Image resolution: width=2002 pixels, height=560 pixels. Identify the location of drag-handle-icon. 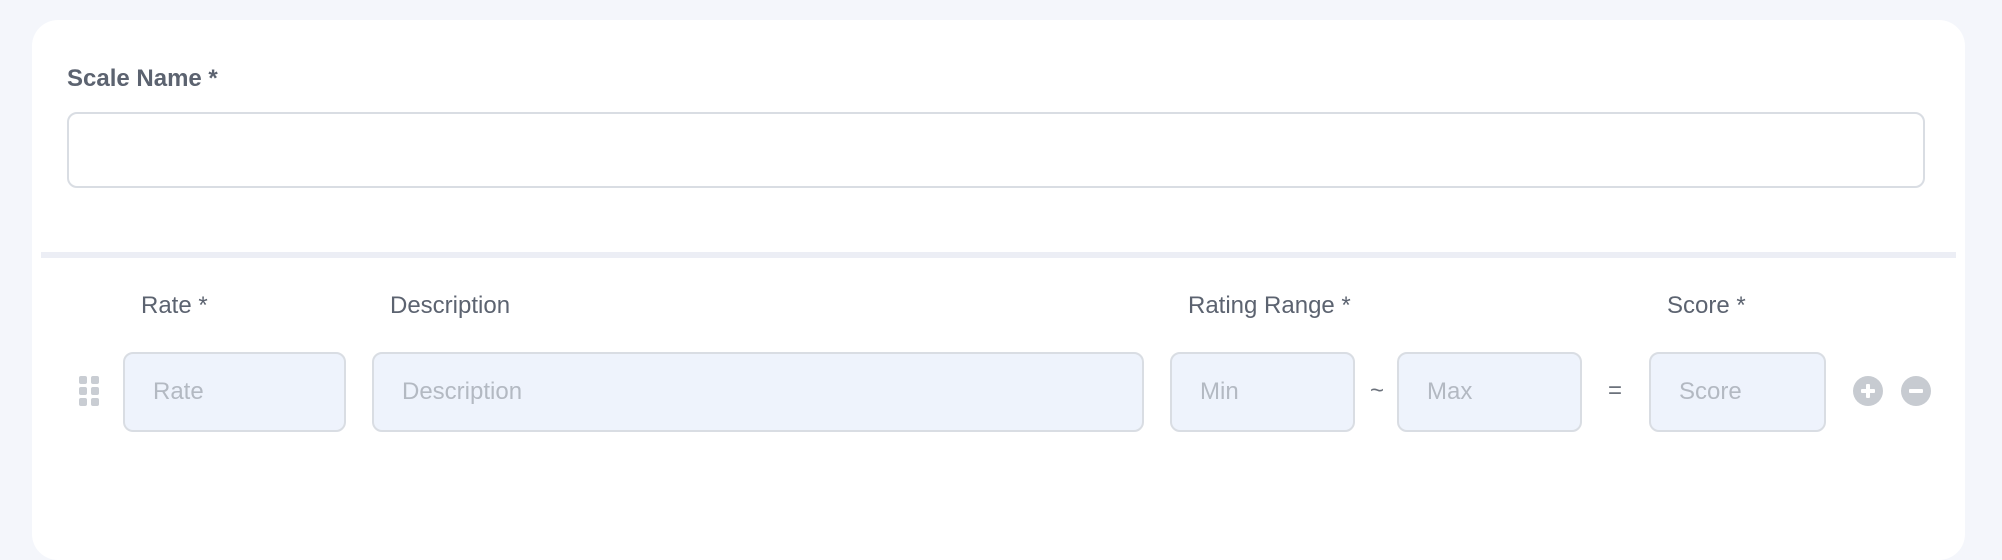
(89, 391).